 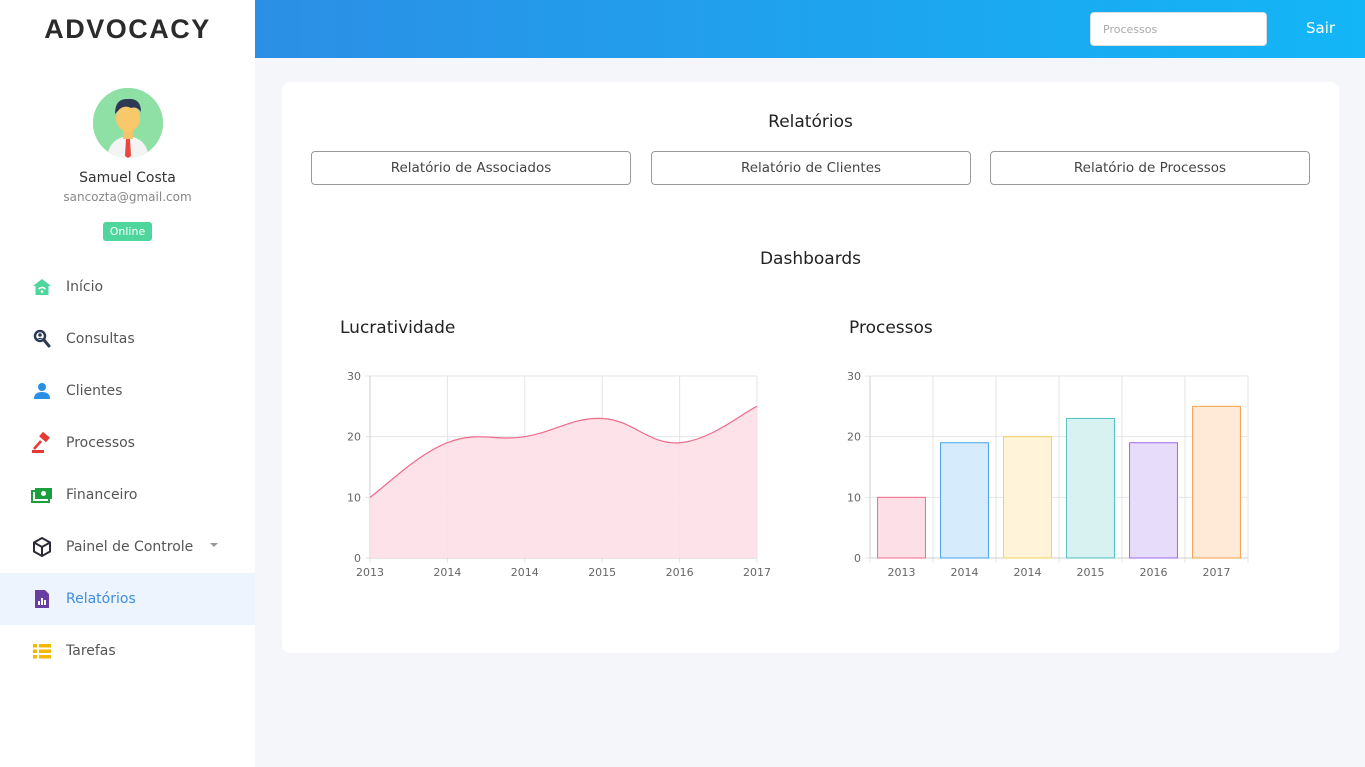 What do you see at coordinates (810, 259) in the screenshot?
I see `dashboards-title: Dashboards` at bounding box center [810, 259].